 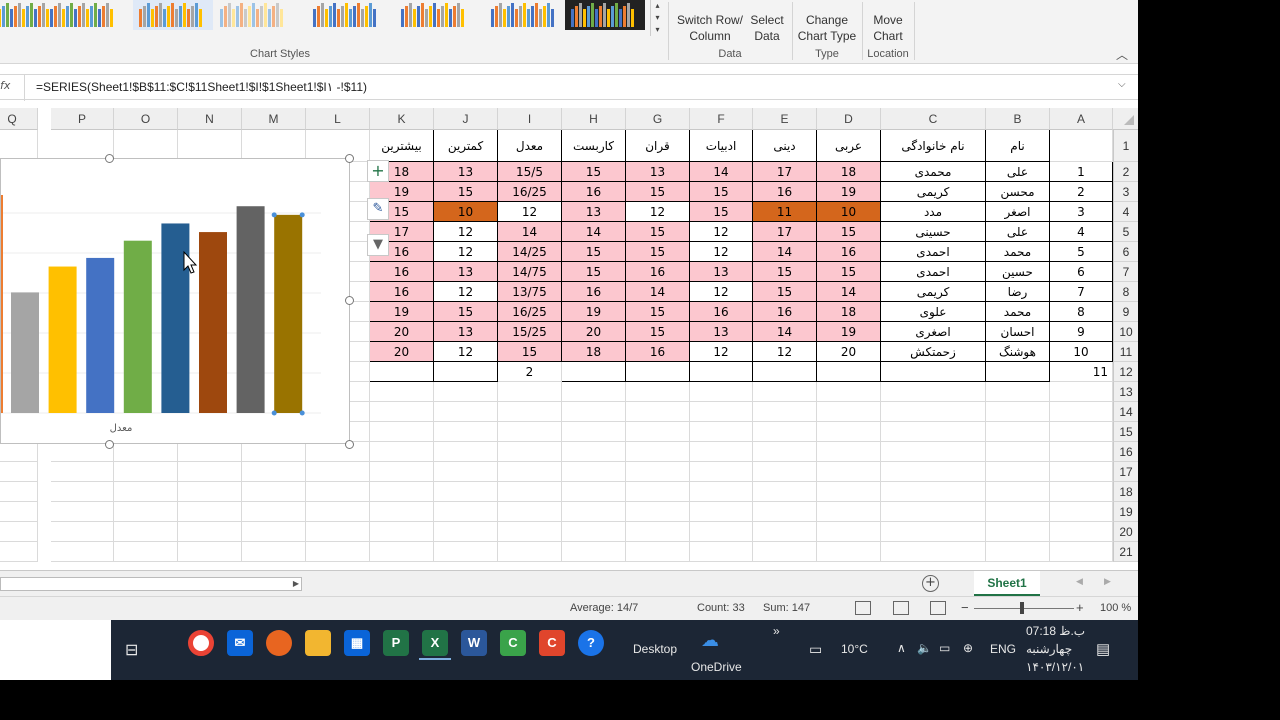 I want to click on table-cell: 8, so click(x=1081, y=312).